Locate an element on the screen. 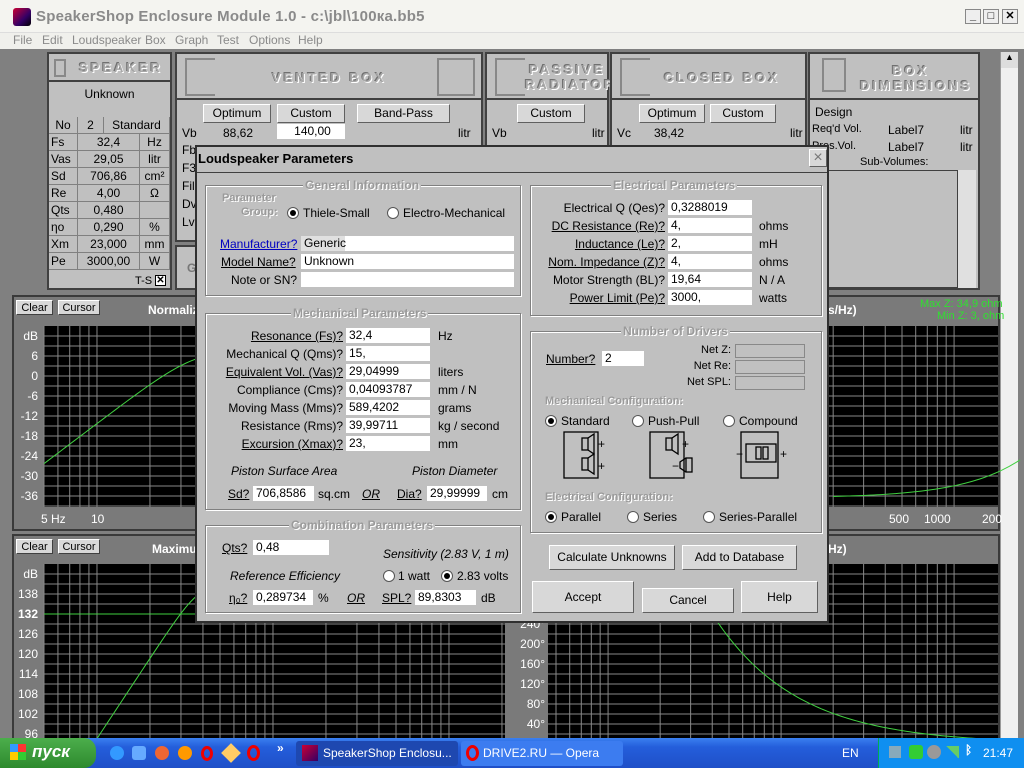 The height and width of the screenshot is (768, 1024). mech-param-input: 29,04999 is located at coordinates (388, 371).